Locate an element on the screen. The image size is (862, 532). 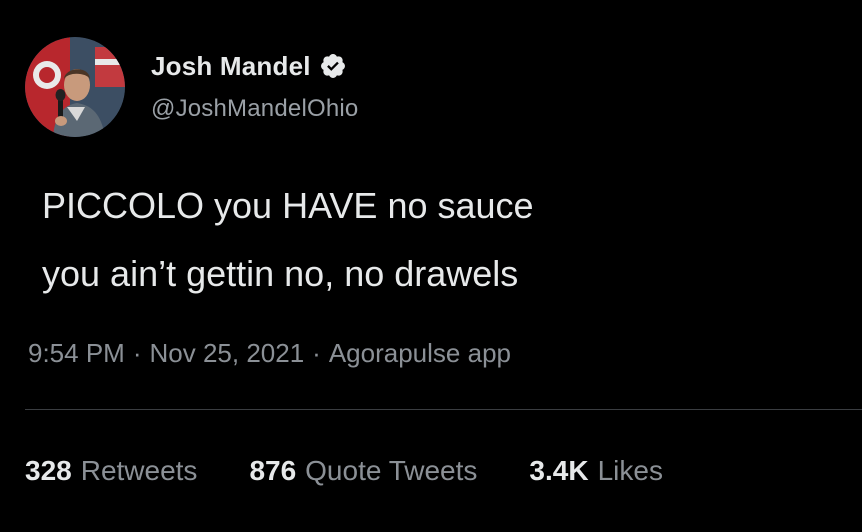
tweet-text-line: PICCOLO you HAVE no sauce is located at coordinates (288, 205).